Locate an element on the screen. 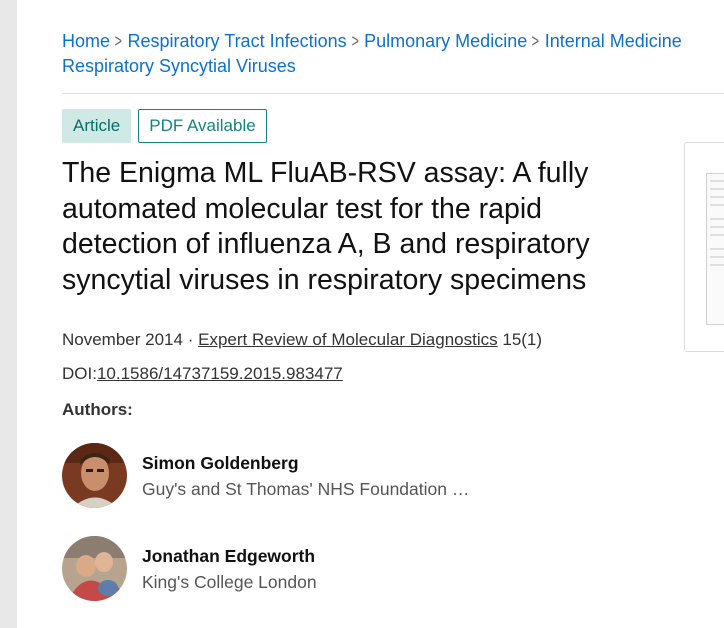 The width and height of the screenshot is (724, 628). publication-date: November 2014 is located at coordinates (122, 339).